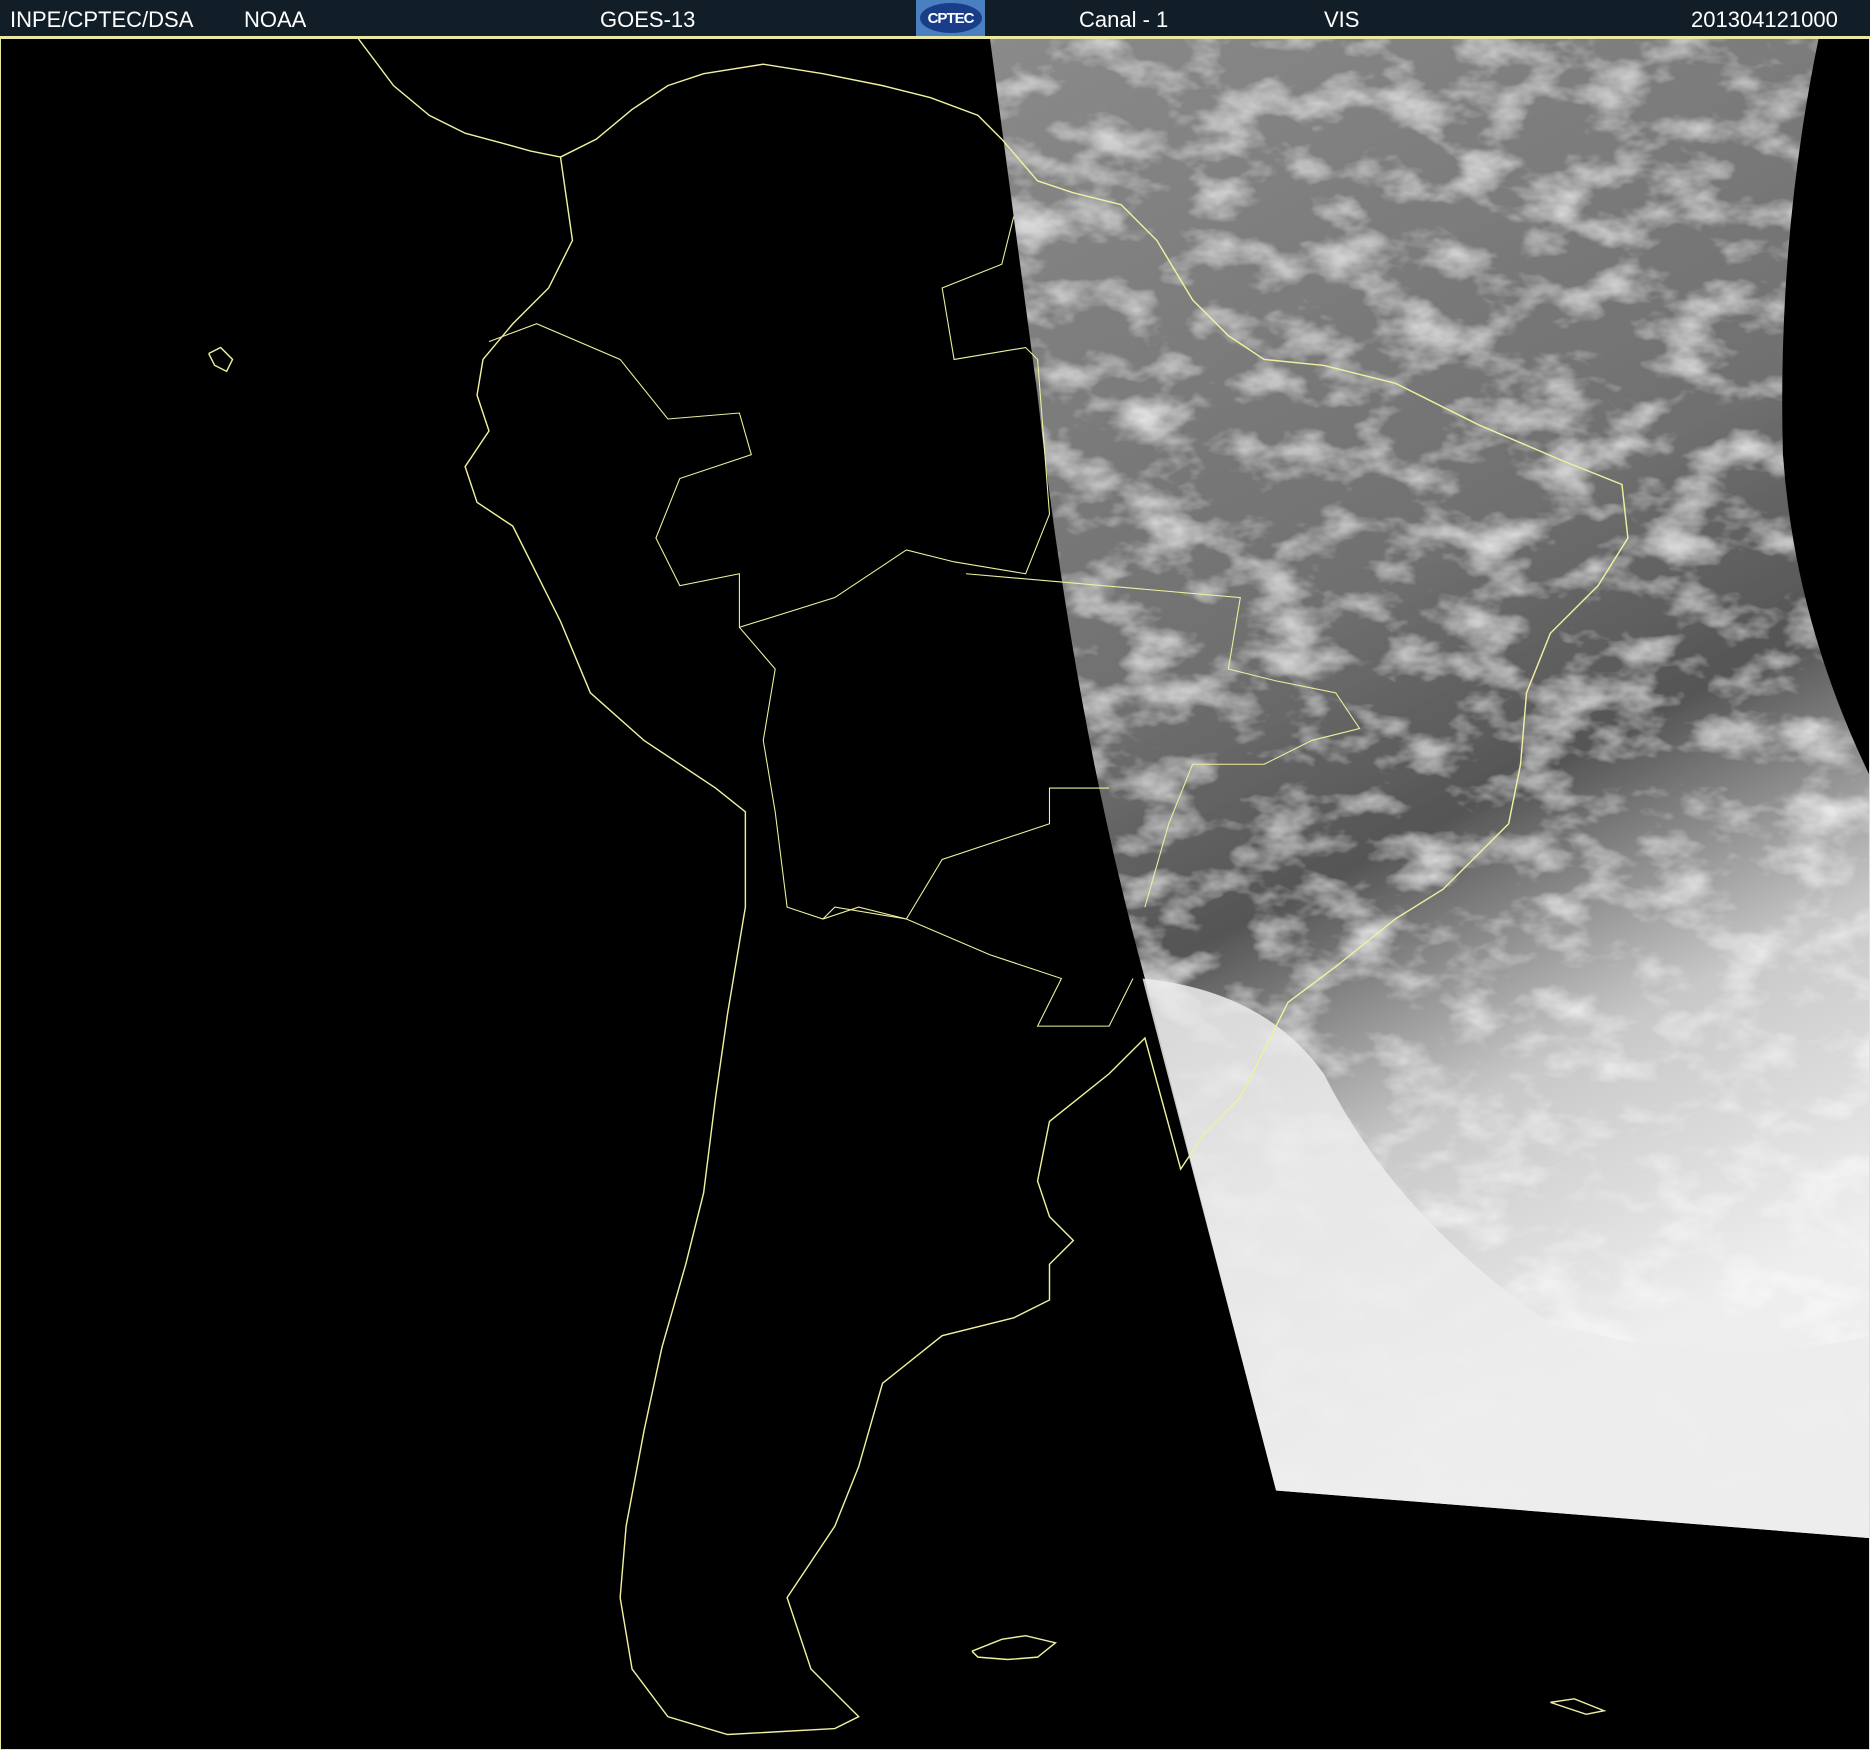 The height and width of the screenshot is (1750, 1870). Describe the element at coordinates (102, 19) in the screenshot. I see `org-label: INPE/CPTEC/DSA` at that location.